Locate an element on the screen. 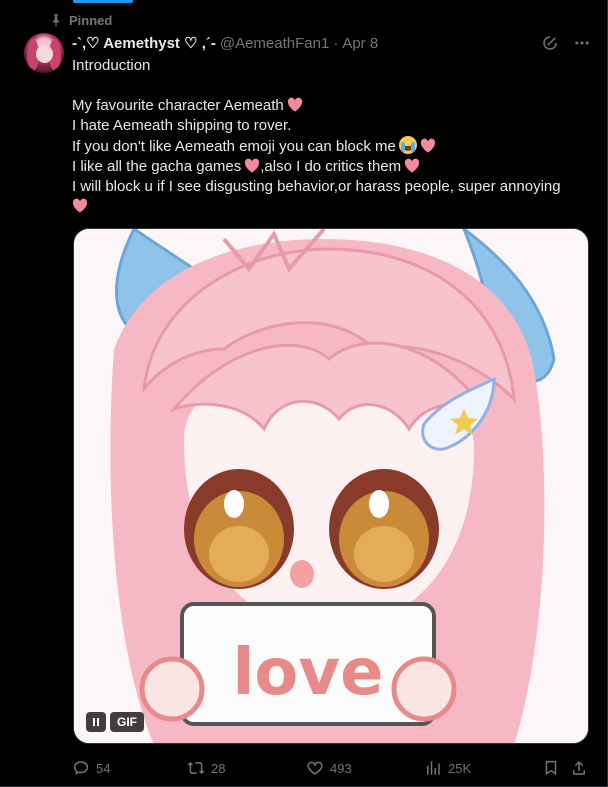  post-line: I hate Aemeath shipping to rover. is located at coordinates (182, 125).